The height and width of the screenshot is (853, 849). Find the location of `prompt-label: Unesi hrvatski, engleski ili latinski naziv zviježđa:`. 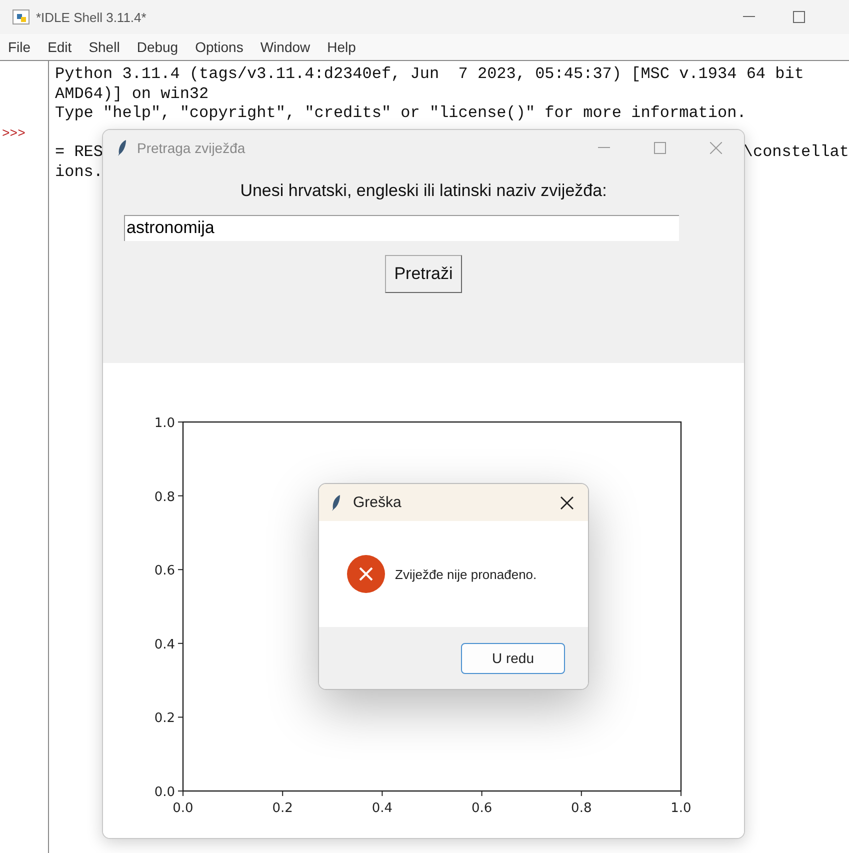

prompt-label: Unesi hrvatski, engleski ili latinski naziv zviježđa: is located at coordinates (423, 190).